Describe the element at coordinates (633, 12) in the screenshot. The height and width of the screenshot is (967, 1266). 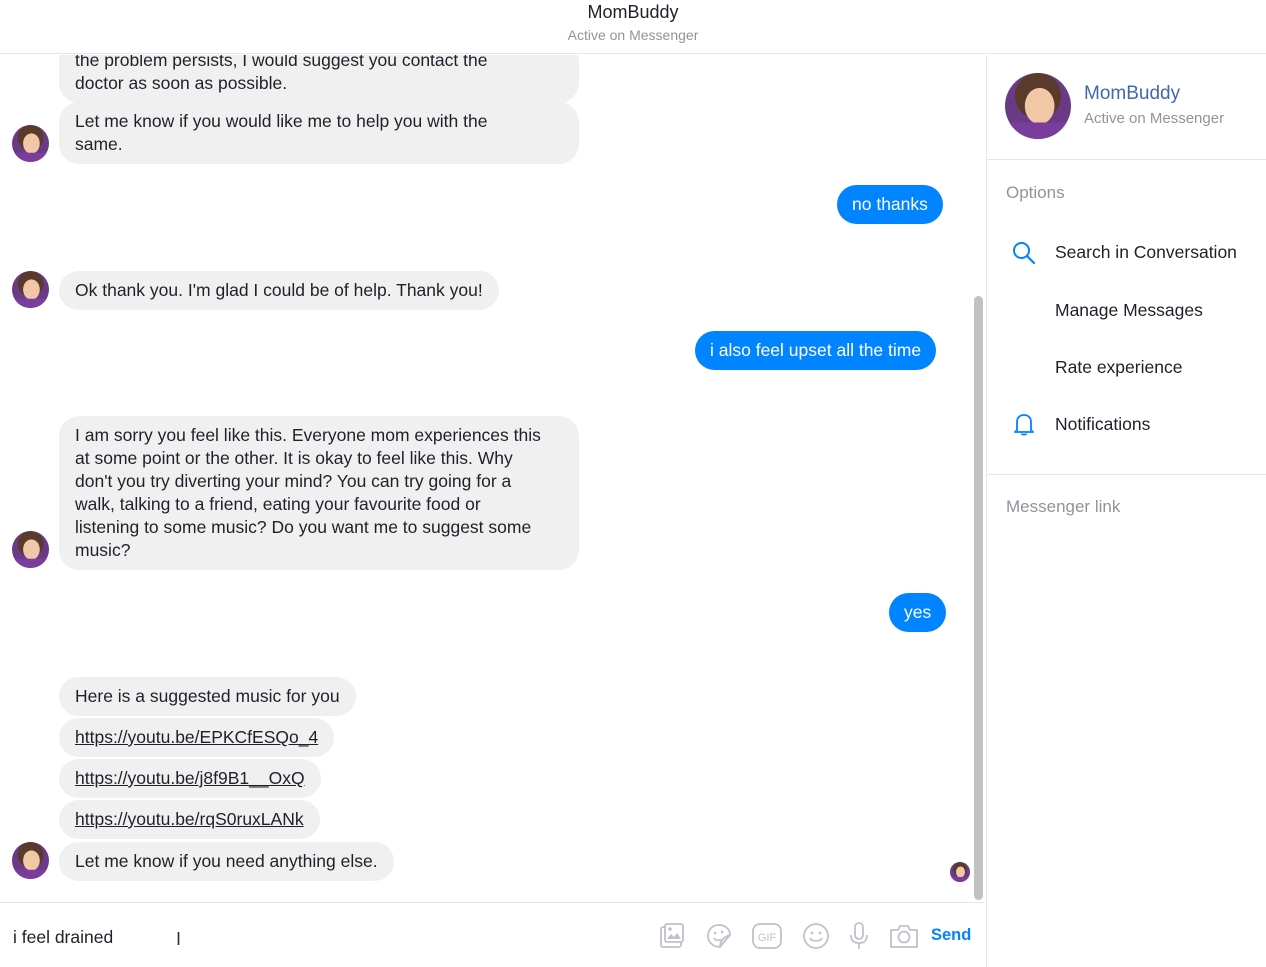
I see `header-title: MomBuddy` at that location.